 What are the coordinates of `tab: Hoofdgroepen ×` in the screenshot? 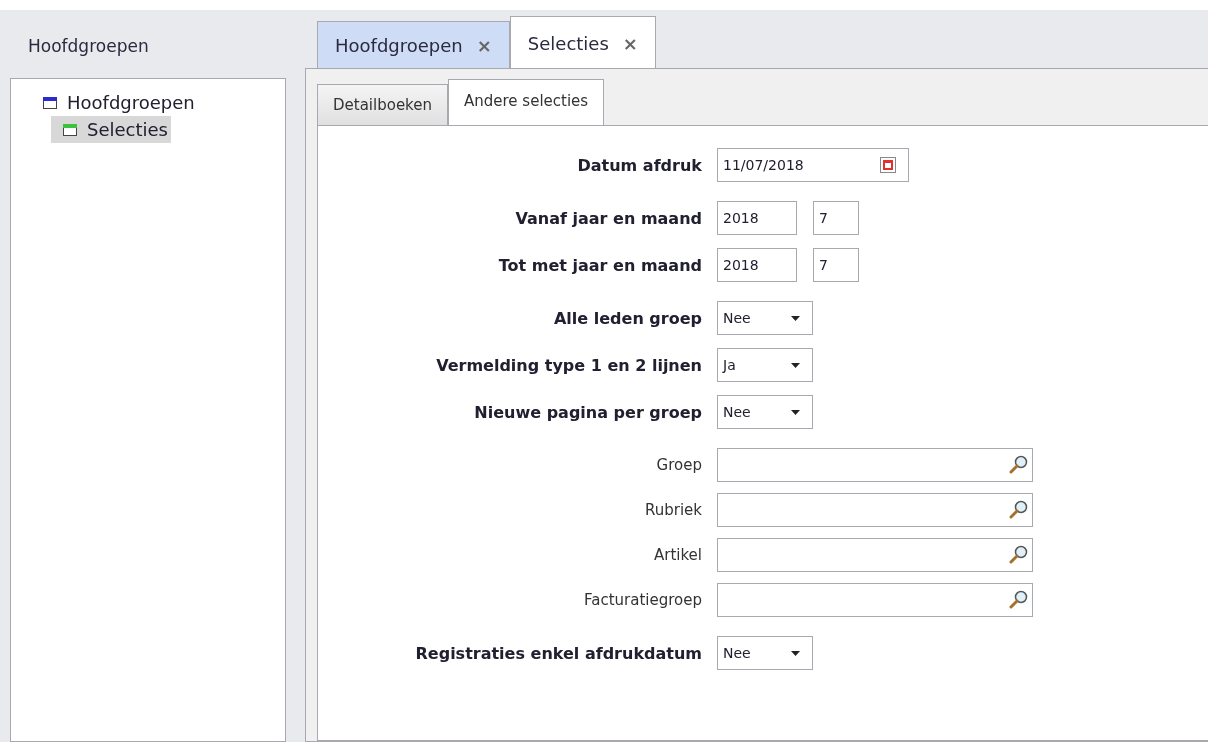 It's located at (413, 44).